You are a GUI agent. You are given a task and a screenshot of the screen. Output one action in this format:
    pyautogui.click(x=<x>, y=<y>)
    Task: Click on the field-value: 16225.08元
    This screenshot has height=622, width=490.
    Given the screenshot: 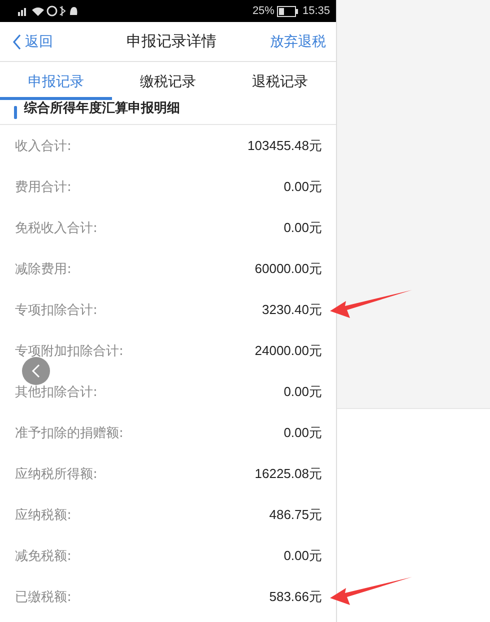 What is the action you would take?
    pyautogui.click(x=288, y=473)
    